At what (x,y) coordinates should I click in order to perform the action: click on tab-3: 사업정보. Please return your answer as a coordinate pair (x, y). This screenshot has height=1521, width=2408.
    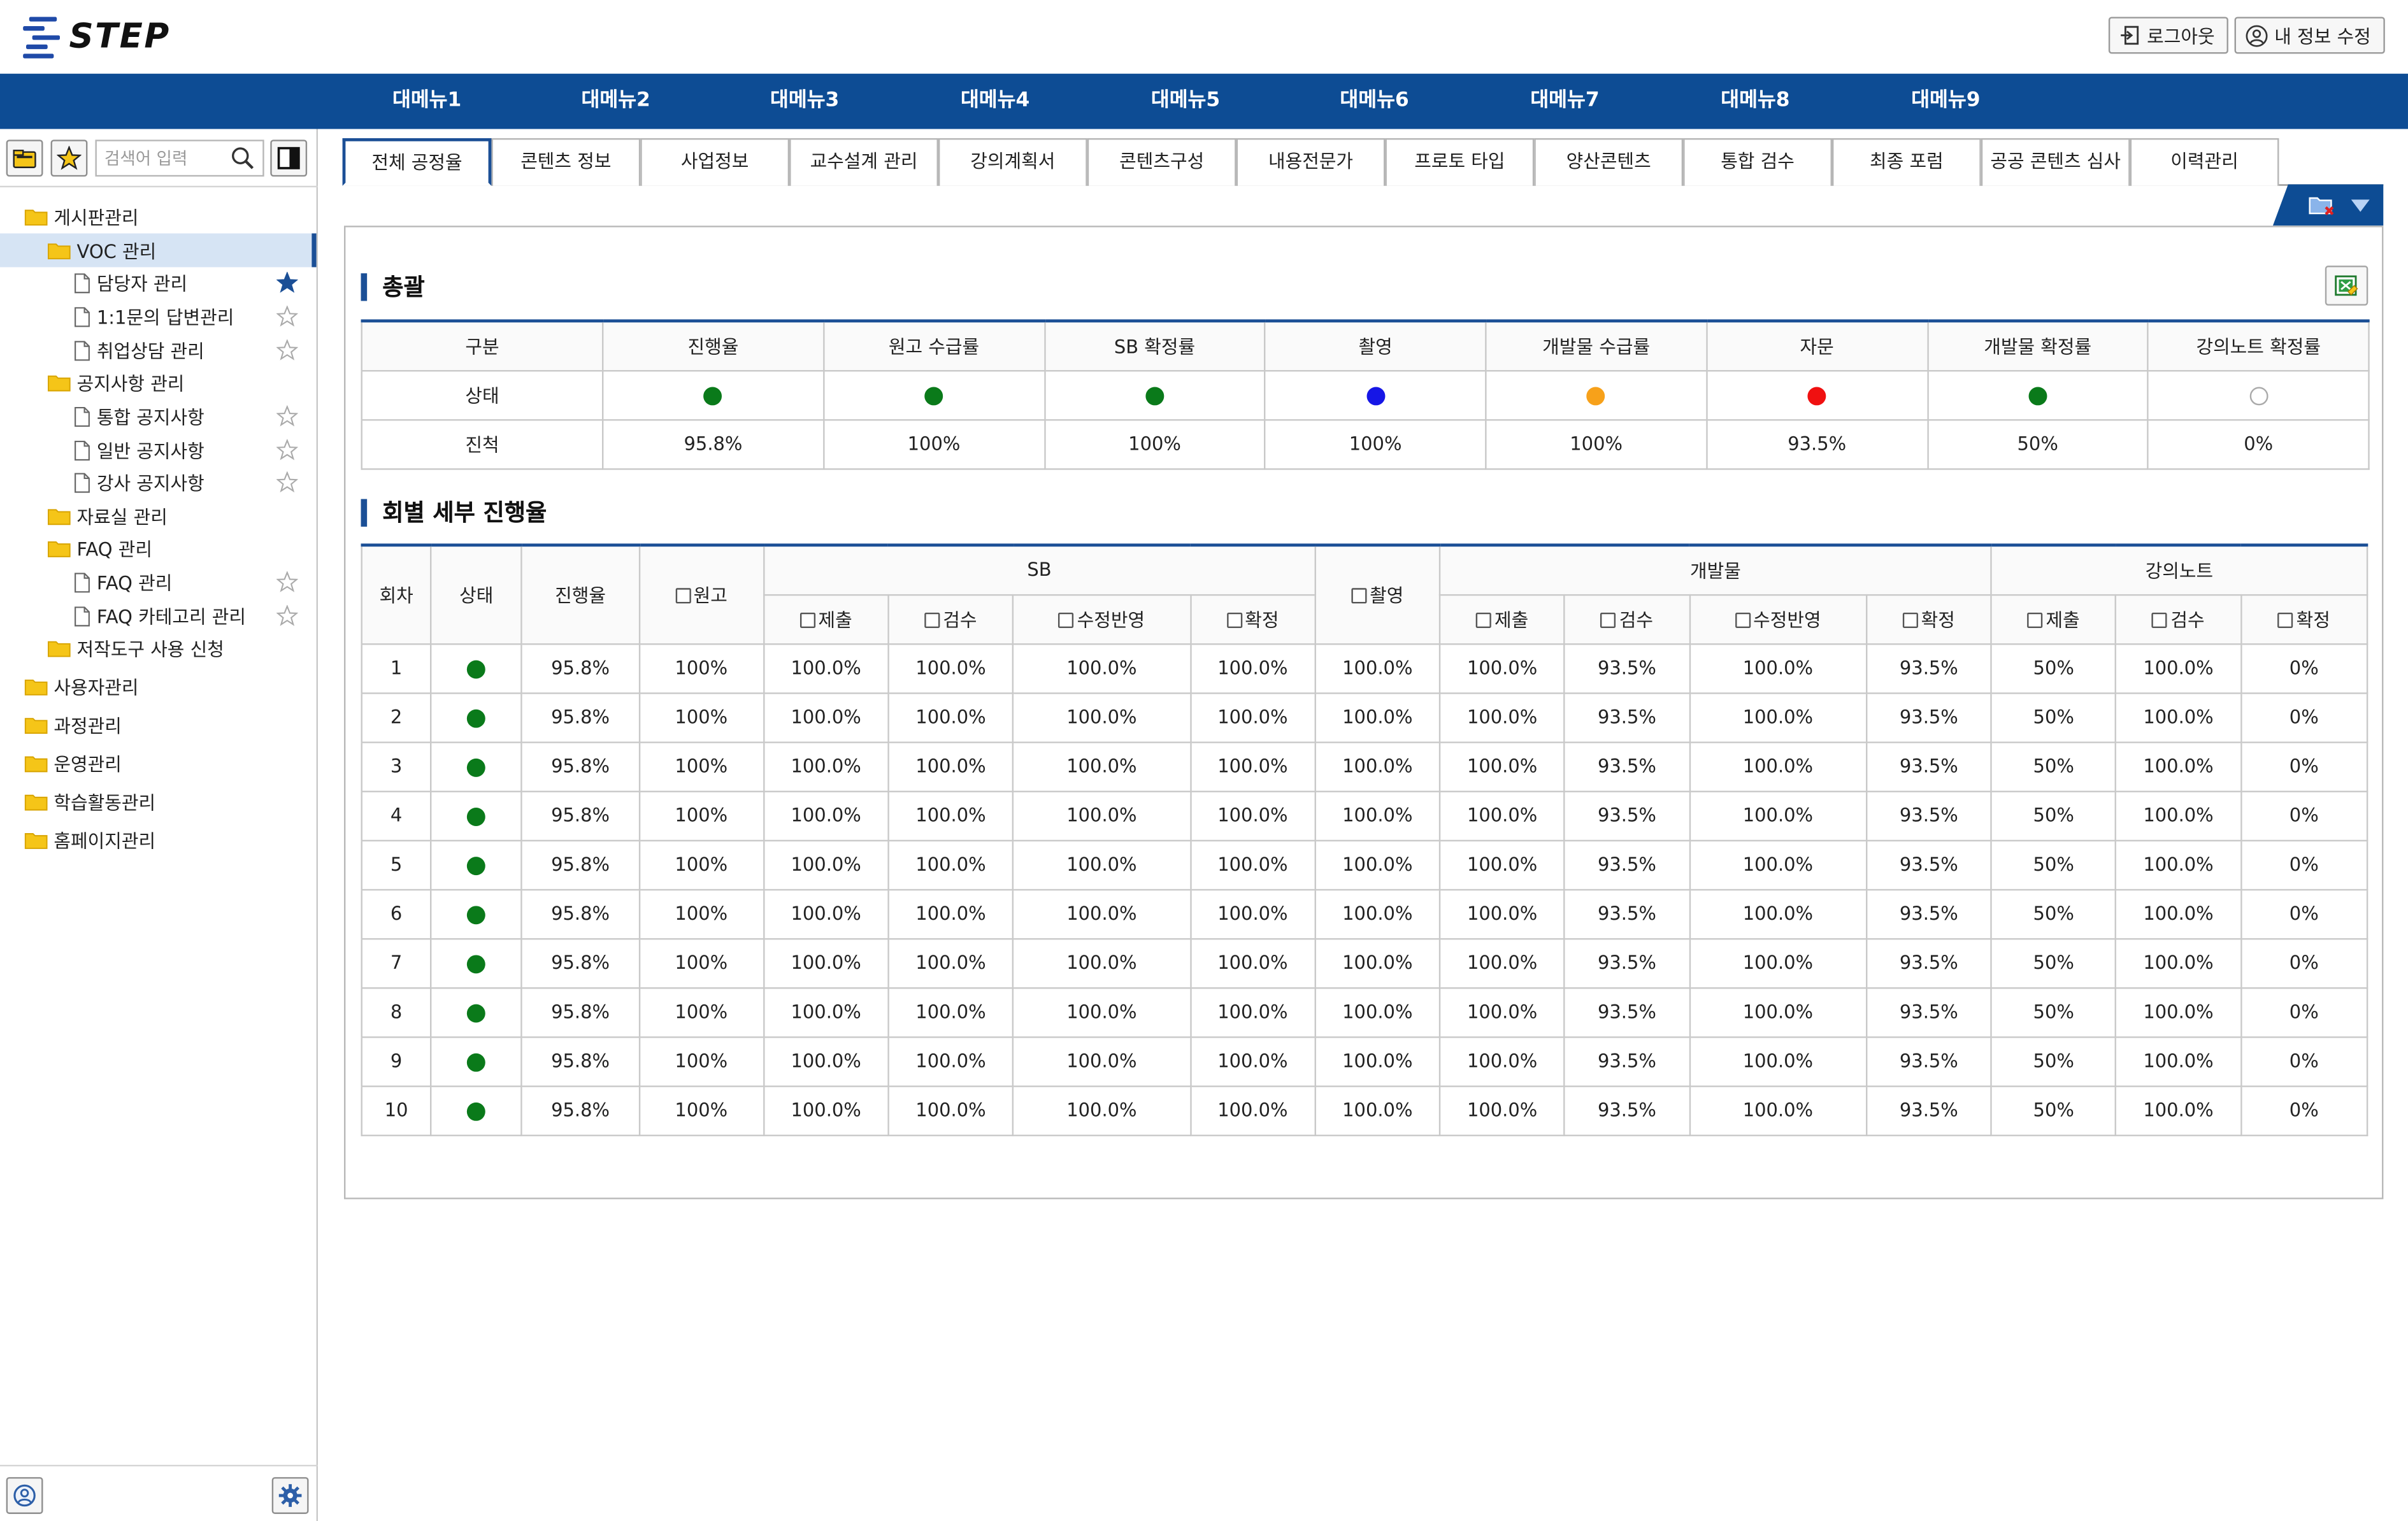
    Looking at the image, I should click on (715, 162).